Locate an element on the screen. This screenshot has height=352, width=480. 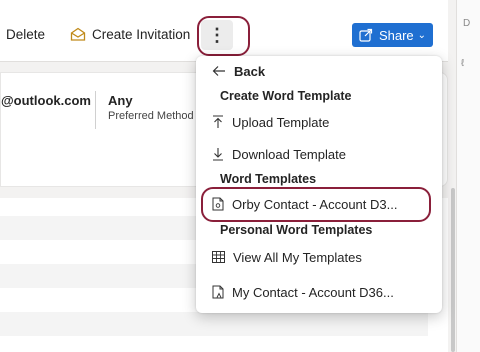
download-template-item: Download Template is located at coordinates (279, 154).